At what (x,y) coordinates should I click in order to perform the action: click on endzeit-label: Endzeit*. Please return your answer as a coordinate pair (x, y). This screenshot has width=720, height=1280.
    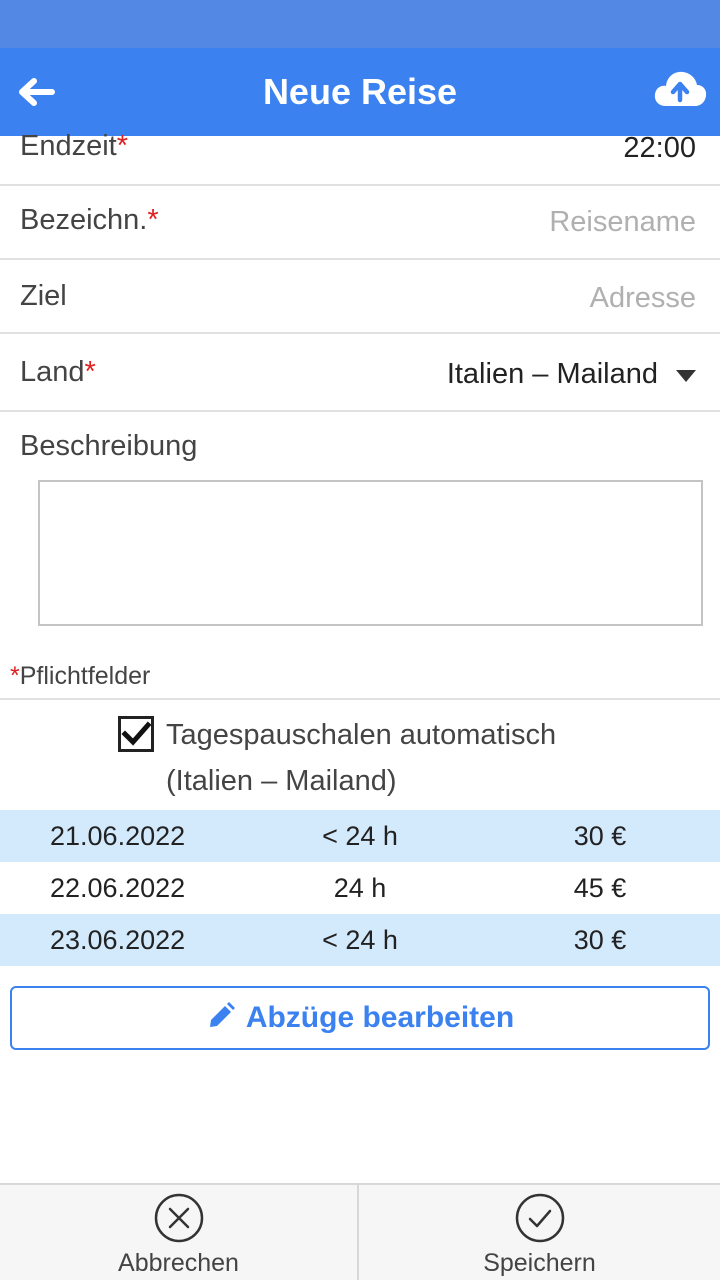
    Looking at the image, I should click on (74, 146).